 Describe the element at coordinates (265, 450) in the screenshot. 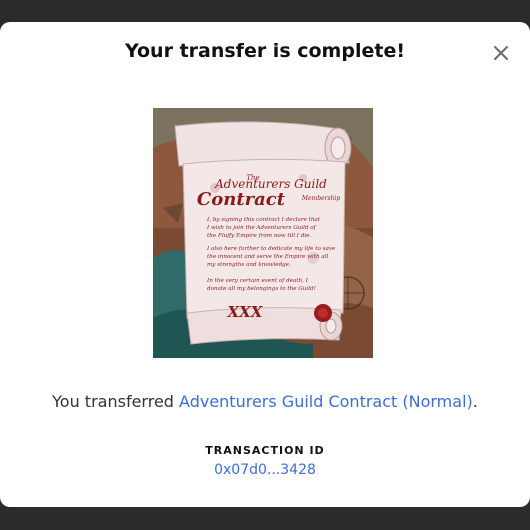

I see `transaction-id-label: TRANSACTION ID` at that location.